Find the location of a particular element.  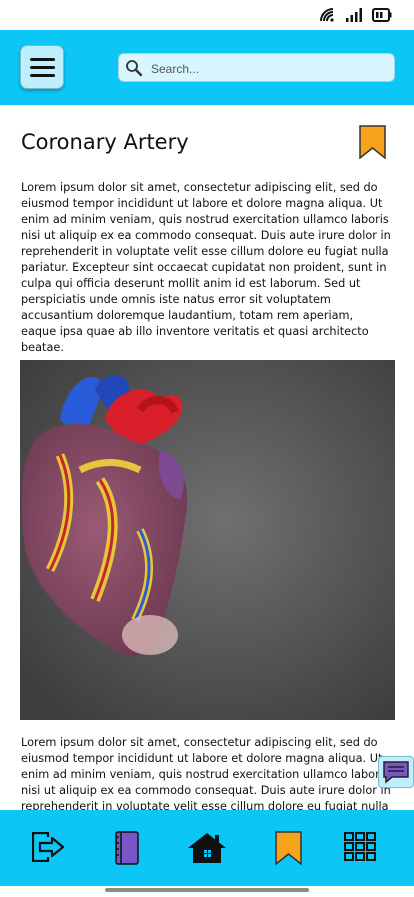

app-header is located at coordinates (207, 67).